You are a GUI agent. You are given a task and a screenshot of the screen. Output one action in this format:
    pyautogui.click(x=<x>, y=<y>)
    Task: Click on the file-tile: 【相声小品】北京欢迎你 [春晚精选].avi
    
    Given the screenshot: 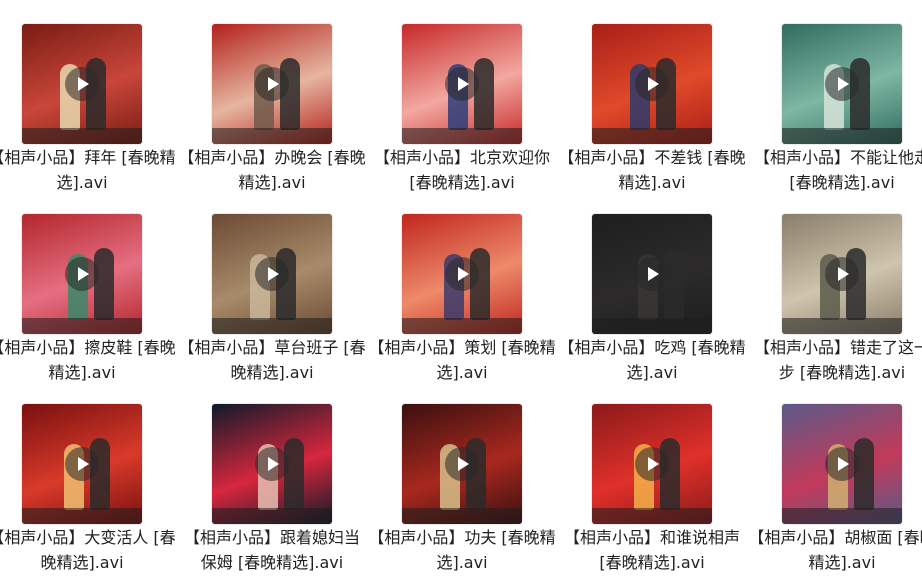 What is the action you would take?
    pyautogui.click(x=462, y=114)
    